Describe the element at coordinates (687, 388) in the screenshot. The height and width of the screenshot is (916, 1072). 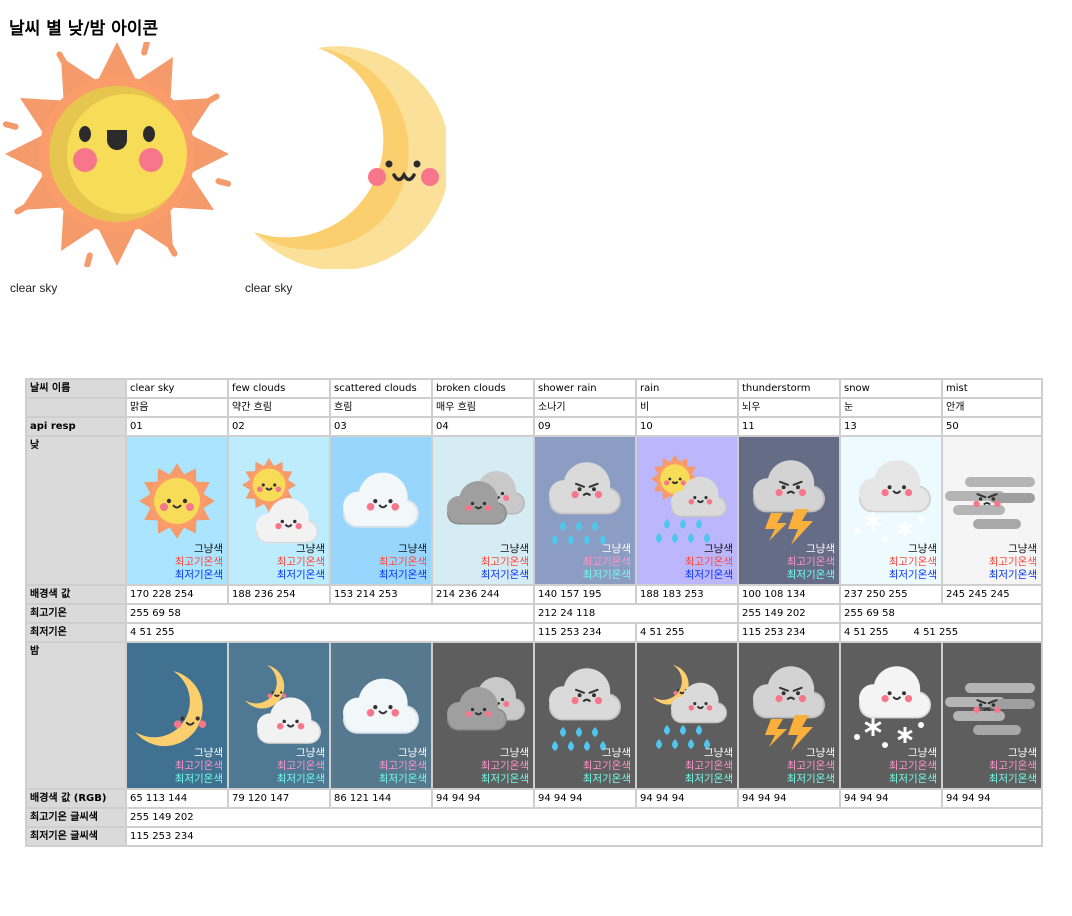
I see `col-name: rain` at that location.